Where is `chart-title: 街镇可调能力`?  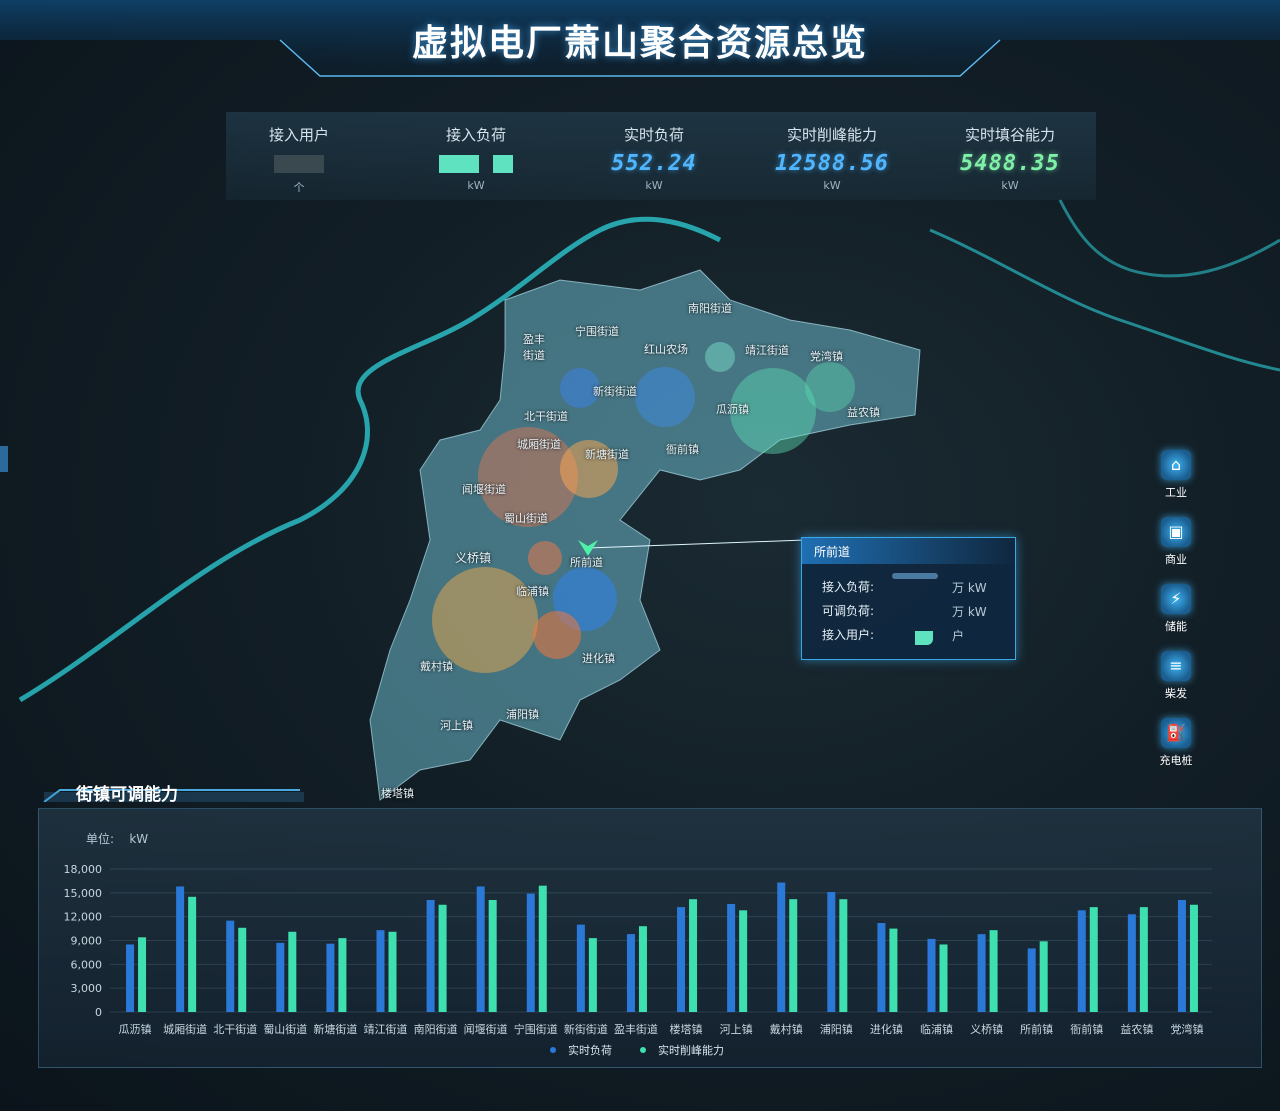 chart-title: 街镇可调能力 is located at coordinates (127, 795).